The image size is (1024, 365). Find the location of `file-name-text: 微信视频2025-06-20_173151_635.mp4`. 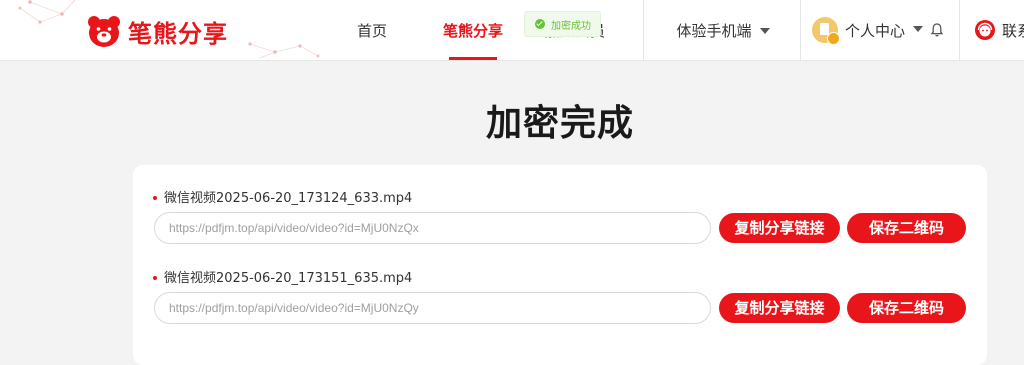

file-name-text: 微信视频2025-06-20_173151_635.mp4 is located at coordinates (288, 278).